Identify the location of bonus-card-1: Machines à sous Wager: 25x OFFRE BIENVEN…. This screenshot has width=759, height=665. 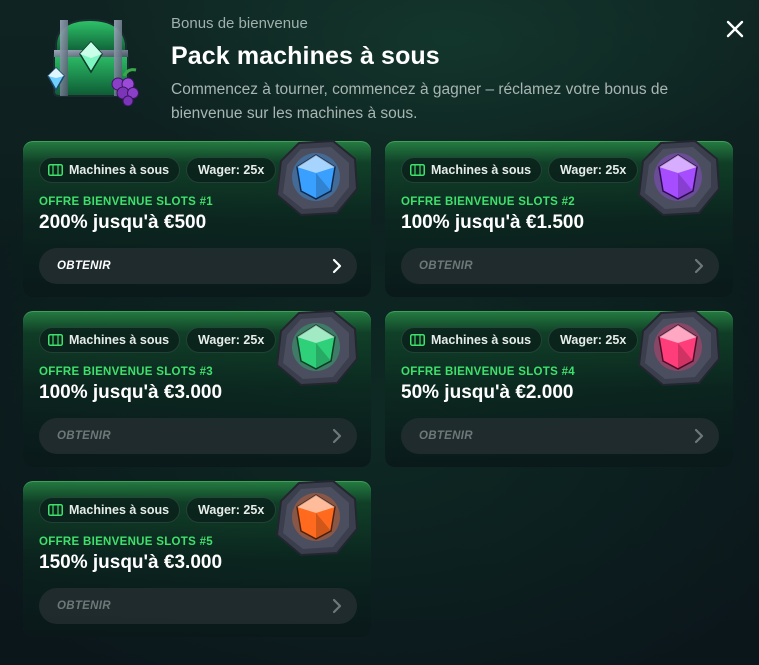
(197, 218).